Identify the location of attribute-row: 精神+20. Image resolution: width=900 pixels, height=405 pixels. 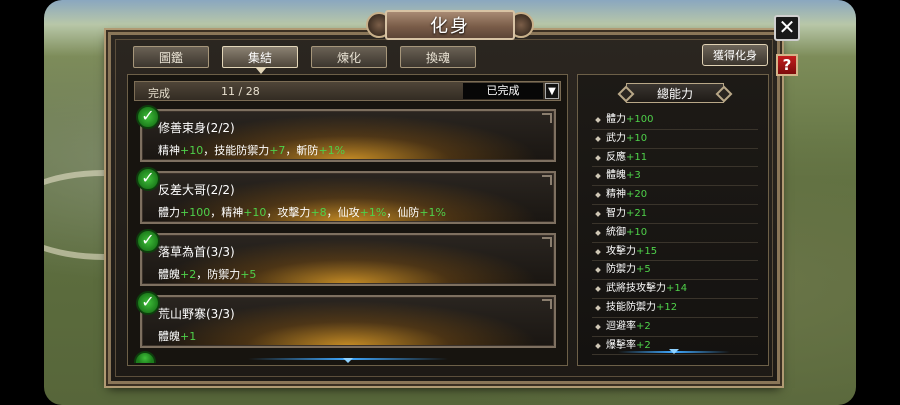
(675, 195).